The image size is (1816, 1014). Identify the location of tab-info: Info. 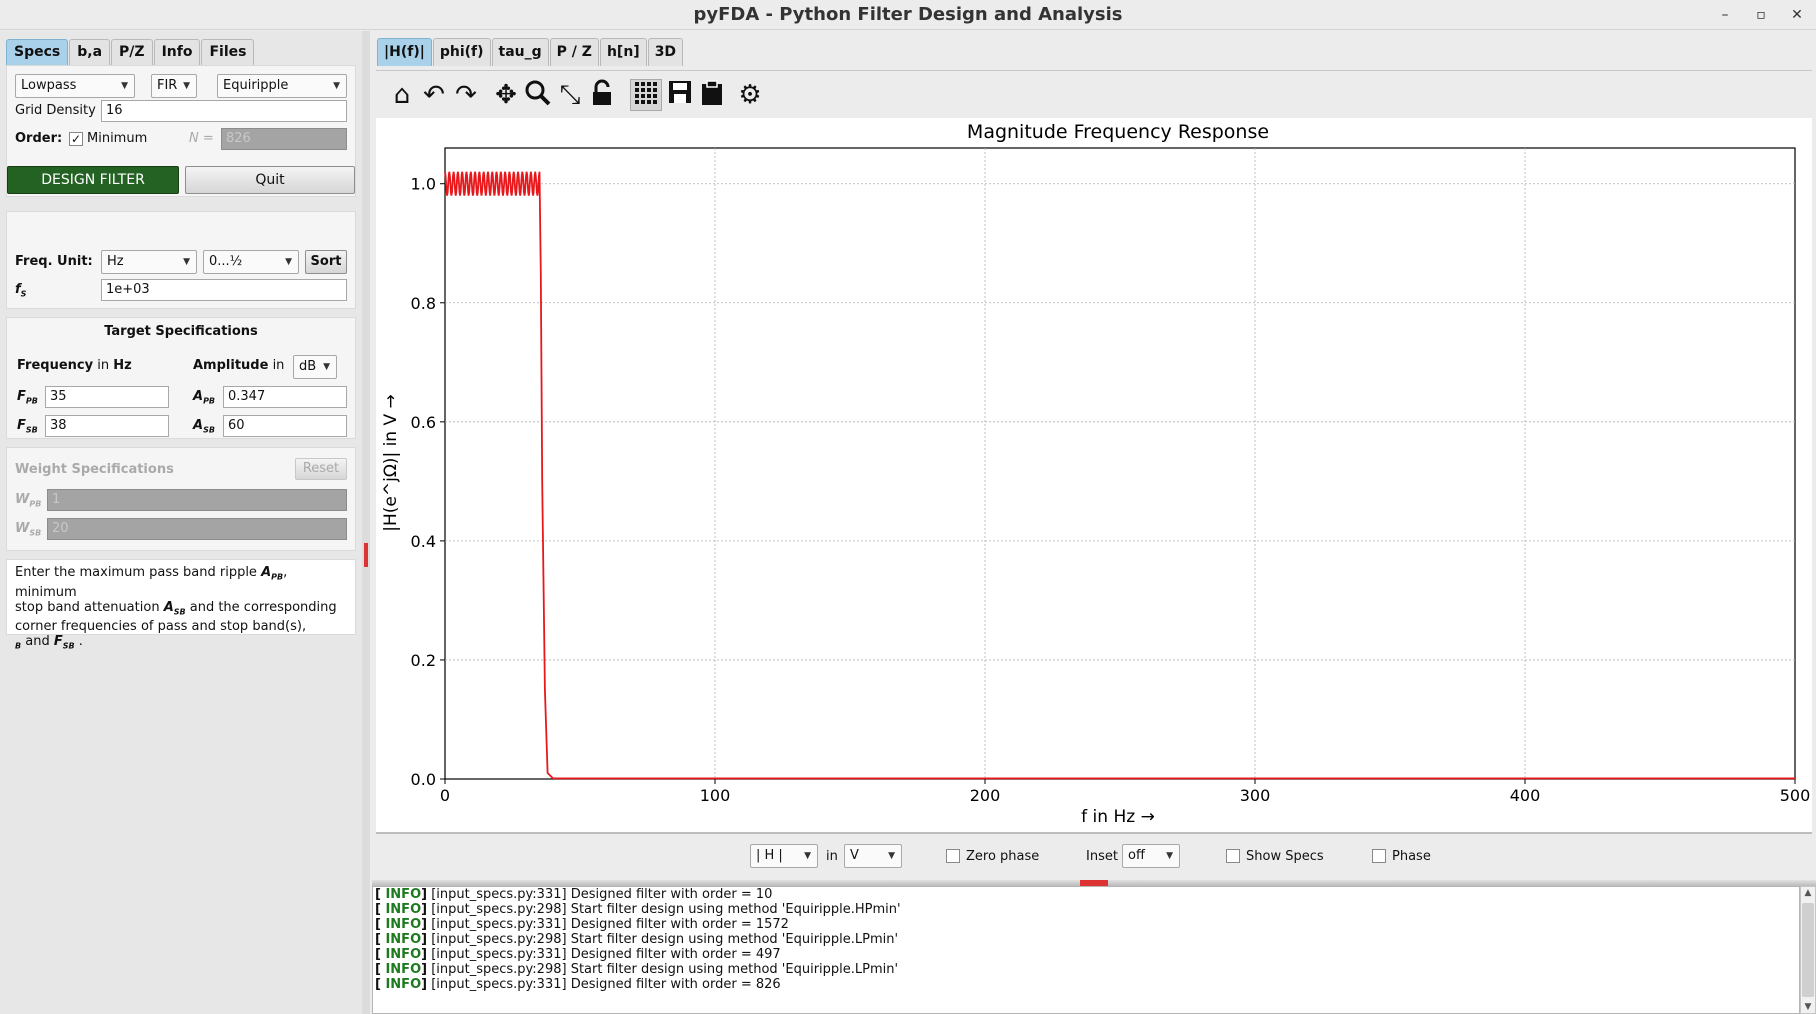
(177, 52).